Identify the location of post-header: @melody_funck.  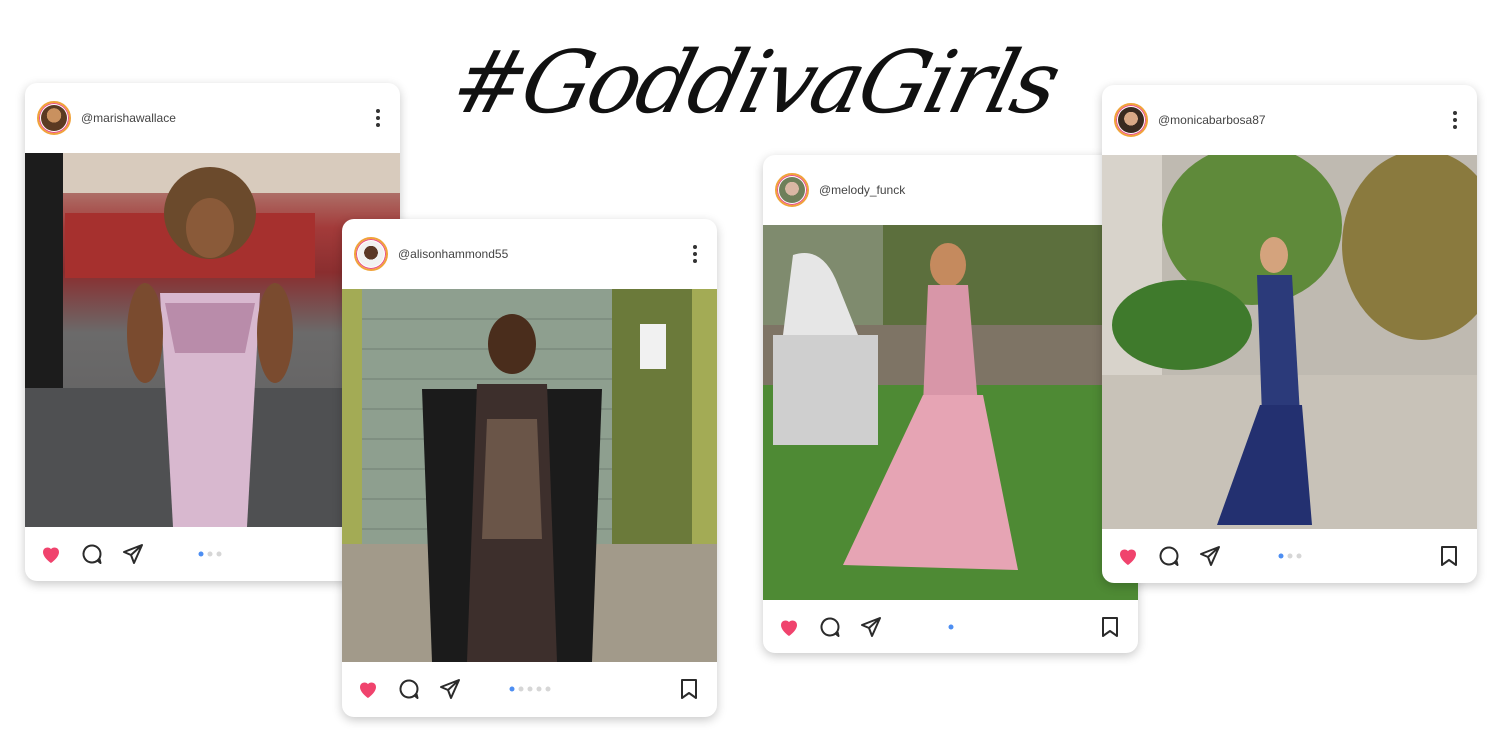
(950, 190).